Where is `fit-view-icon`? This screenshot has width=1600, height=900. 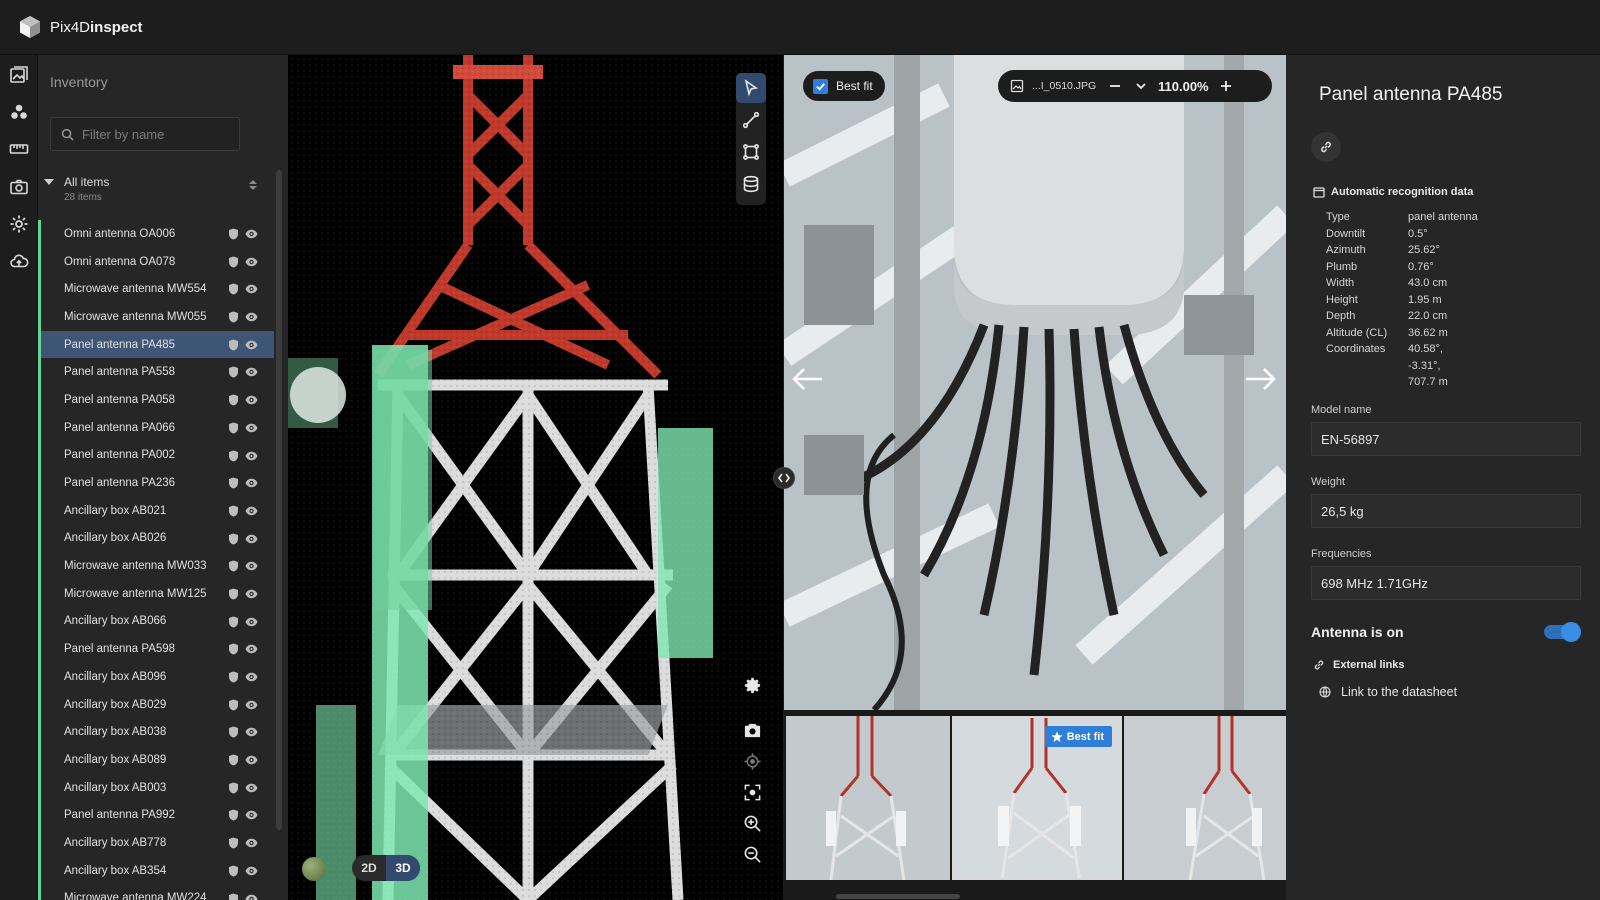 fit-view-icon is located at coordinates (752, 792).